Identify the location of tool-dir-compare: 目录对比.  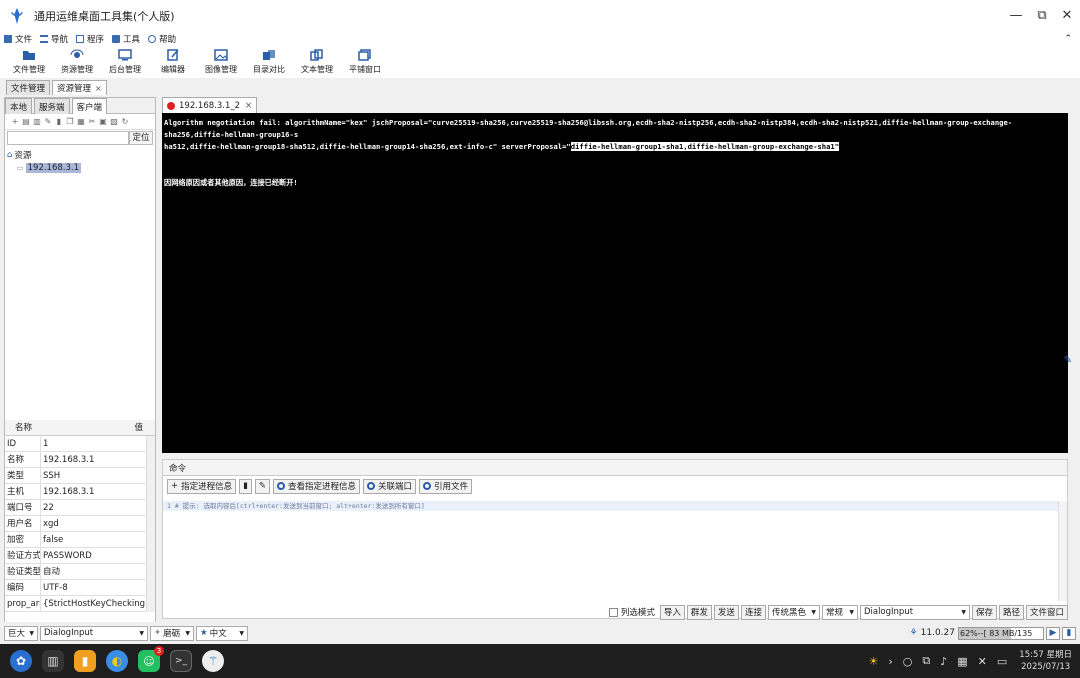
(269, 62).